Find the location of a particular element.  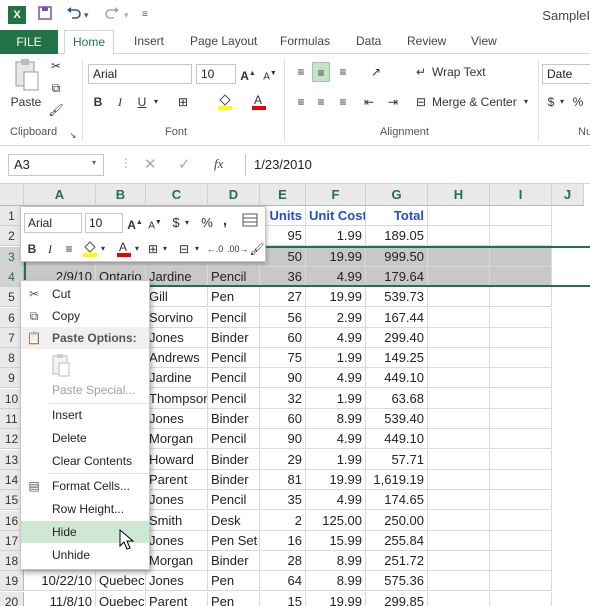

increase-indent-icon: ⇥ is located at coordinates (393, 102).